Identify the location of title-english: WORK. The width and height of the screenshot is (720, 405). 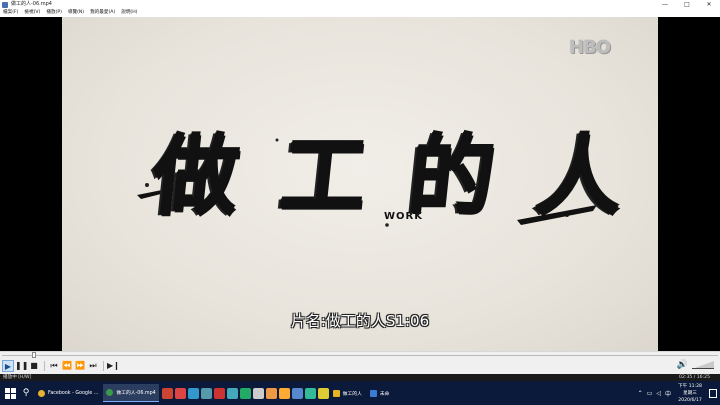
(403, 216).